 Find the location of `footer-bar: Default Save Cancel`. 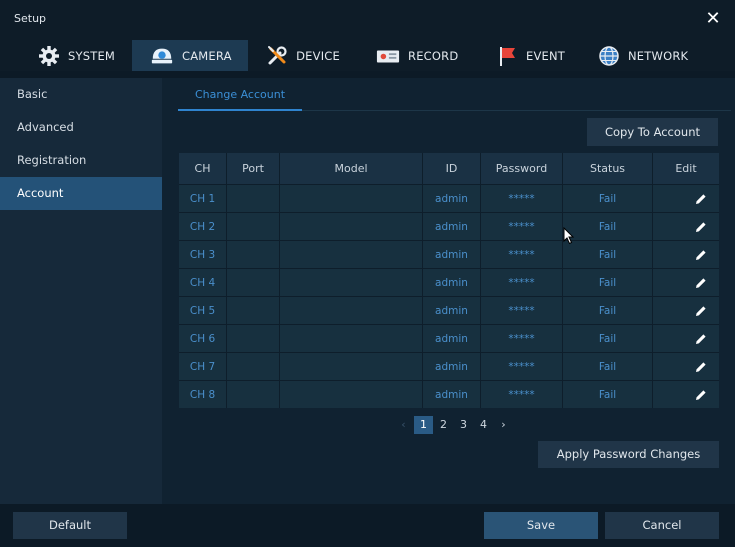

footer-bar: Default Save Cancel is located at coordinates (367, 525).